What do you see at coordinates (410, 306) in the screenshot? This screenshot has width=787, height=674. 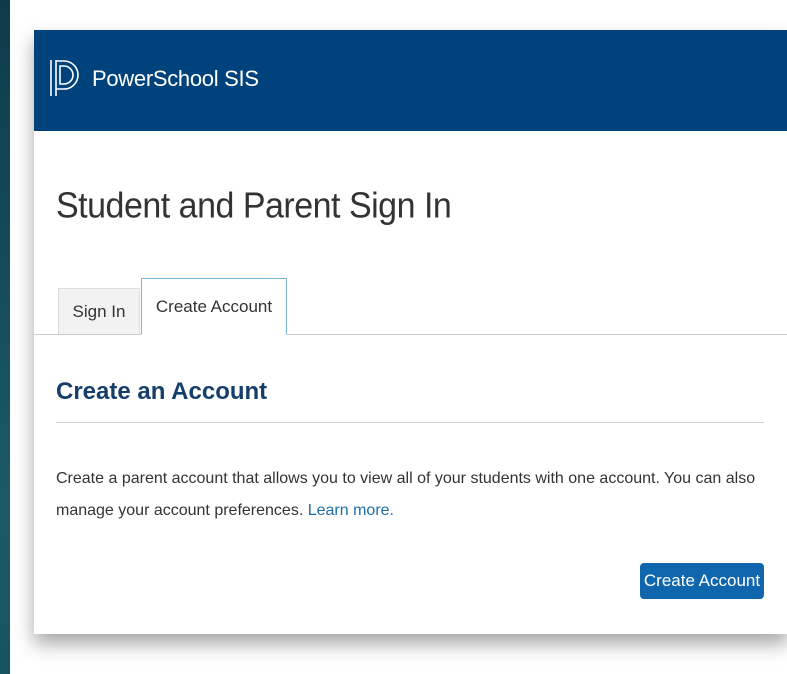 I see `tab-bar: Sign In Create Account` at bounding box center [410, 306].